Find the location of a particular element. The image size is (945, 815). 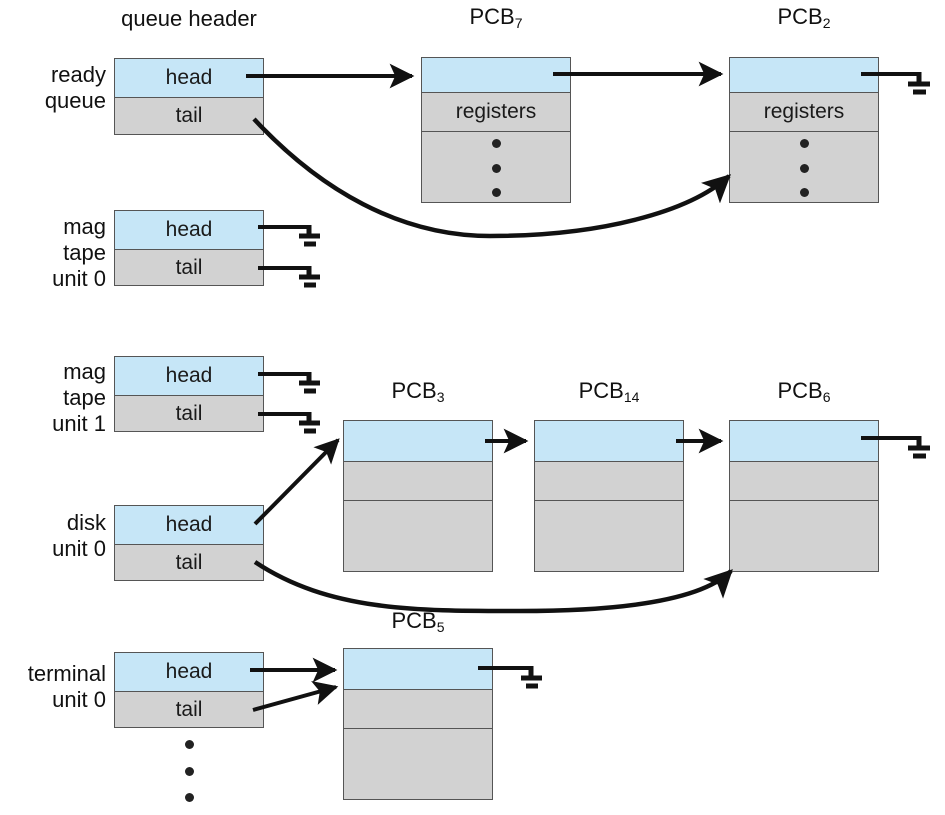

disk-unit-0-tail-cell: tail is located at coordinates (189, 562).